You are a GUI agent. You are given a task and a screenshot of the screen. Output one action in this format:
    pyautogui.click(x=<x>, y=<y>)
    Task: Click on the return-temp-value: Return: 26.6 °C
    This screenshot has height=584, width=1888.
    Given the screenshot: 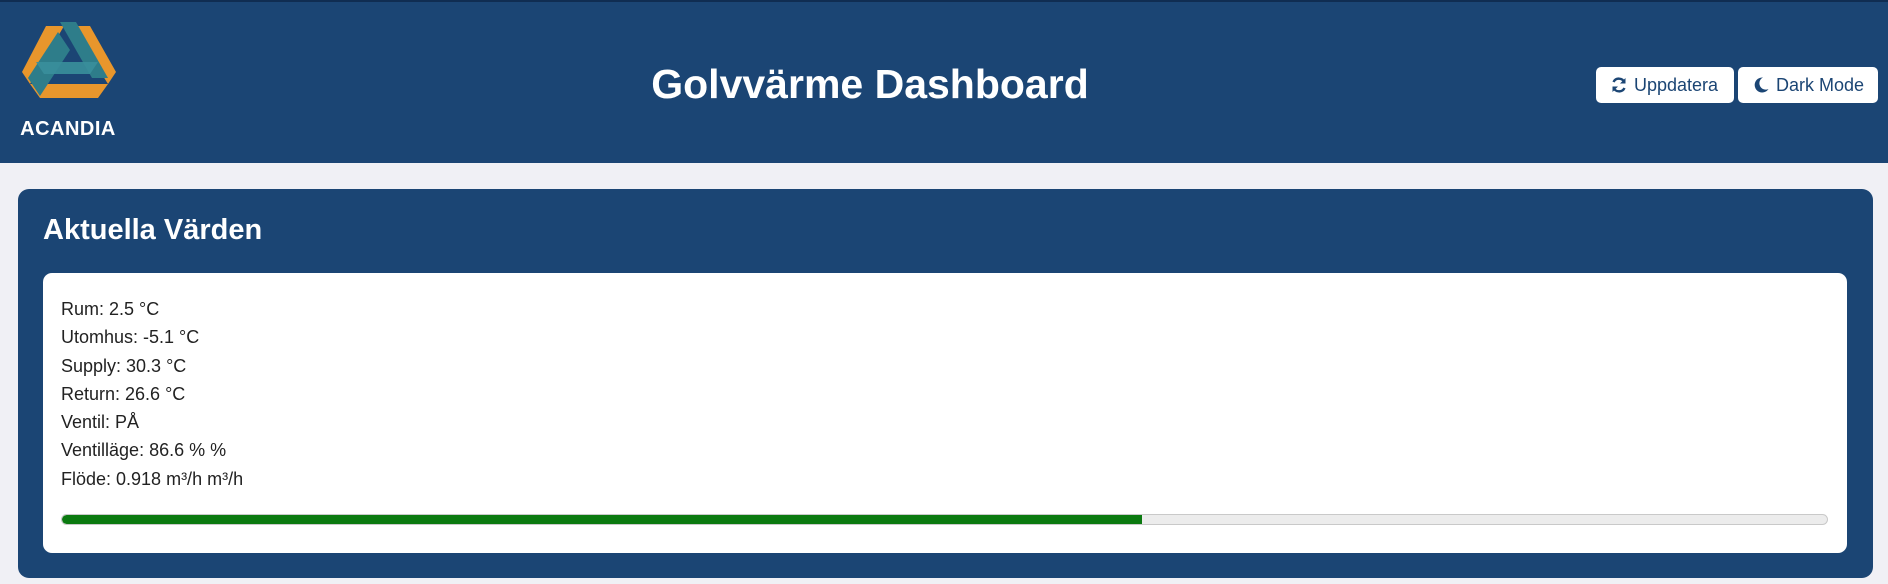 What is the action you would take?
    pyautogui.click(x=123, y=393)
    